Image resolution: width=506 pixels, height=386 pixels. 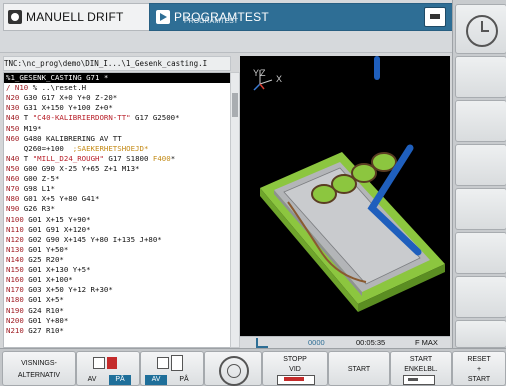 I want to click on stop-at-line2: VID, so click(x=295, y=369).